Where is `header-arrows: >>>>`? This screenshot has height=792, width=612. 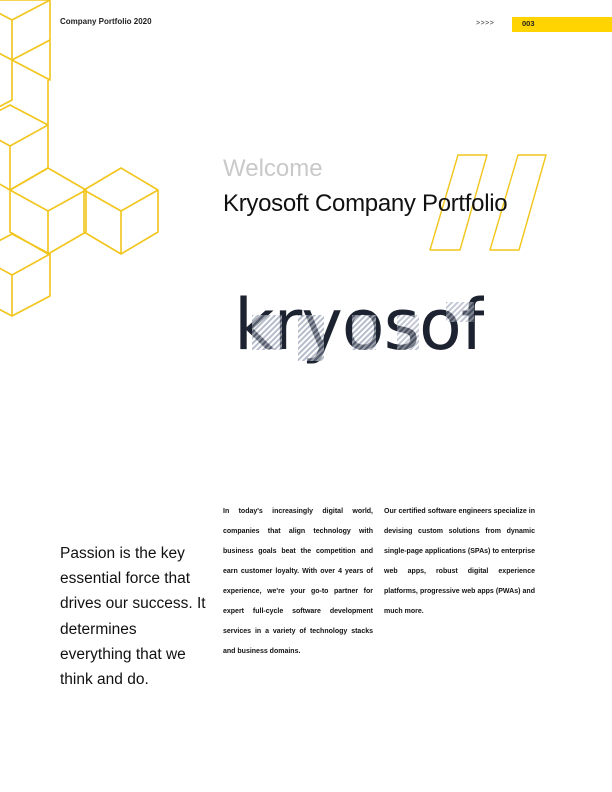 header-arrows: >>>> is located at coordinates (485, 23).